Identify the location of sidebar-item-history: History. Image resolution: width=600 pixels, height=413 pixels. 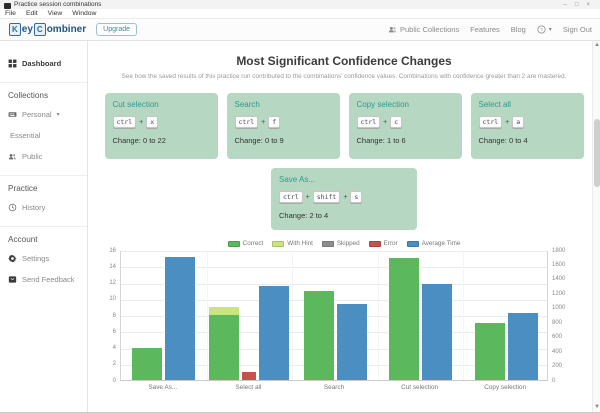
(43, 207).